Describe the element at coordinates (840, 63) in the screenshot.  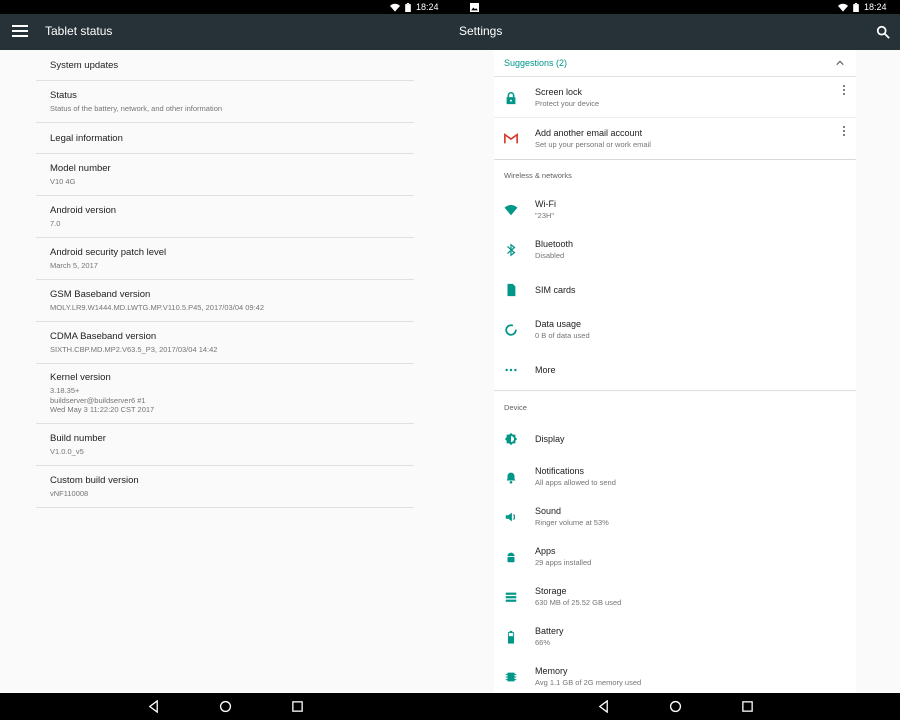
I see `chevron-up-icon` at that location.